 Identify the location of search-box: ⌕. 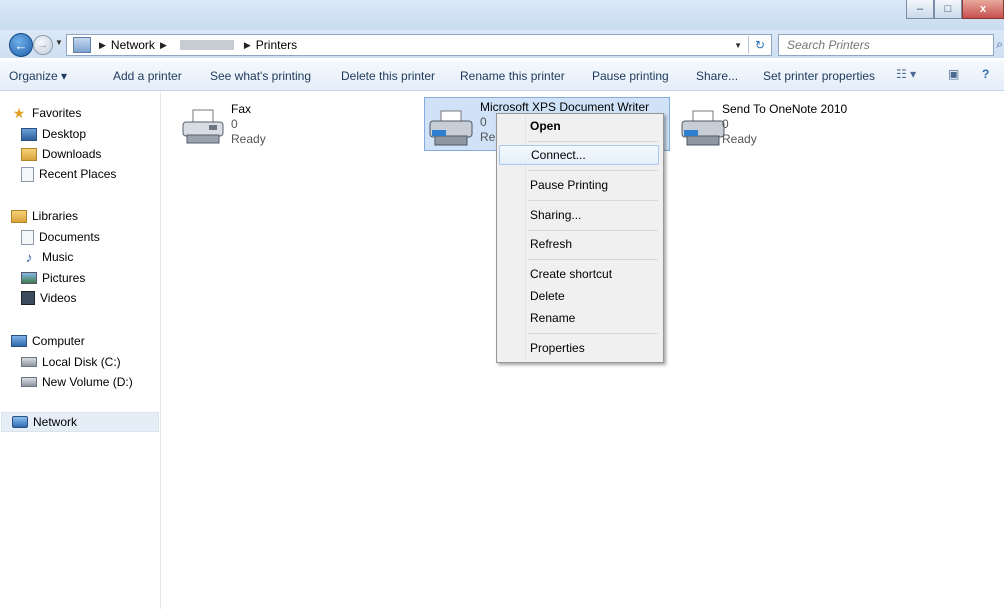
(890, 45).